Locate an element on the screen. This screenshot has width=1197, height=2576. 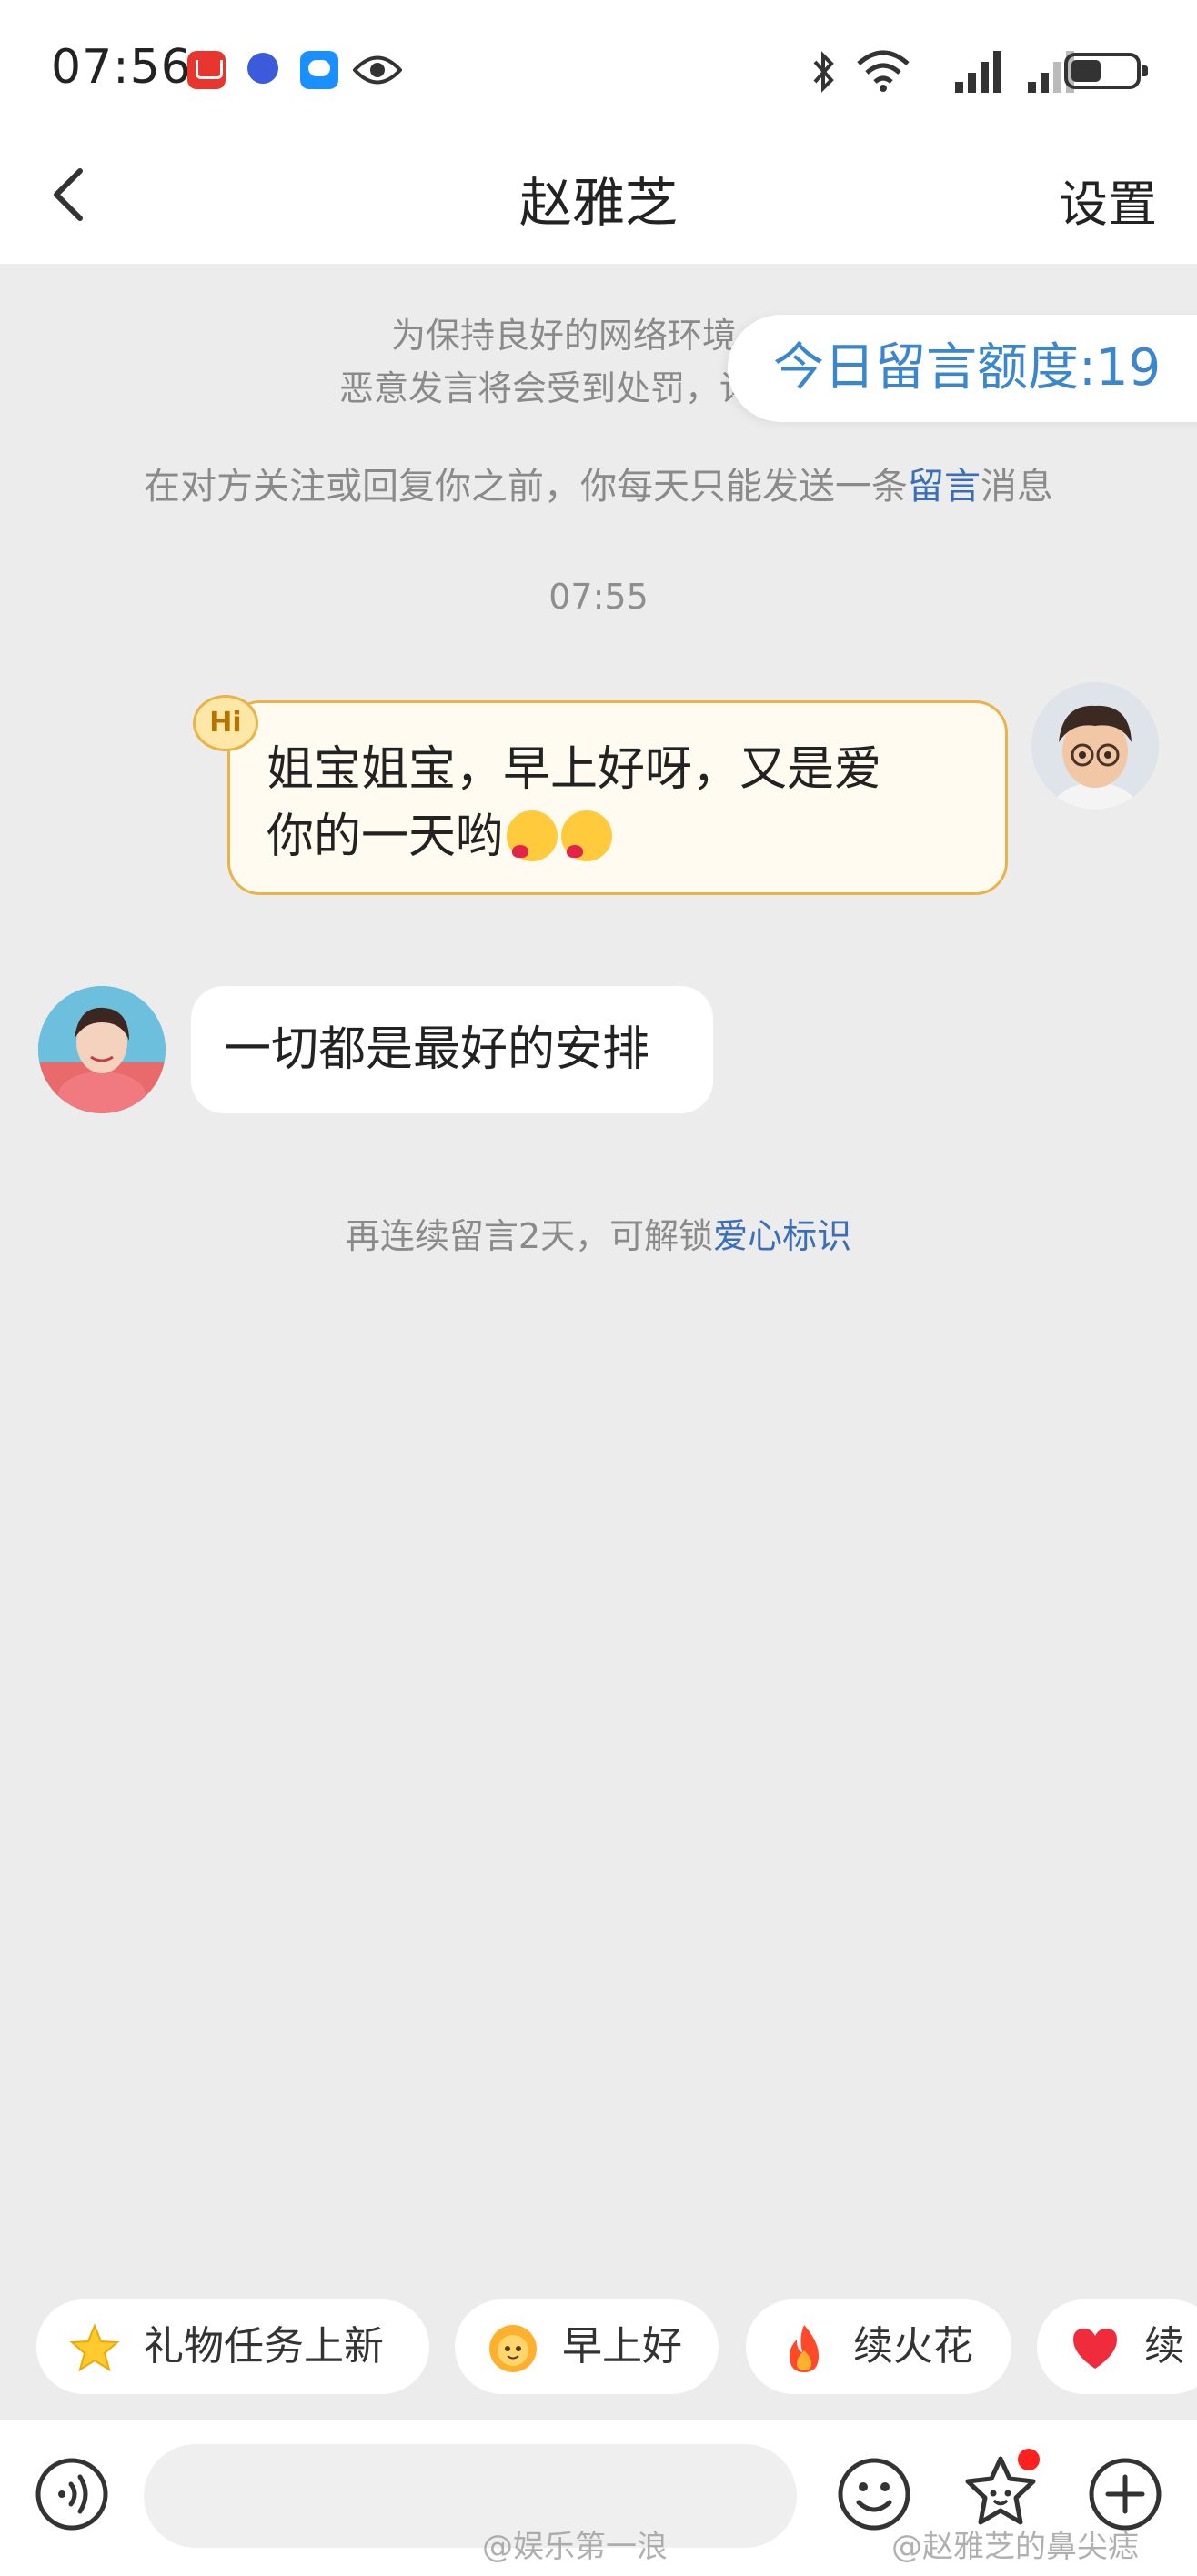
streak-hint: 再连续留言2天，可解锁爱心标识 is located at coordinates (598, 1233).